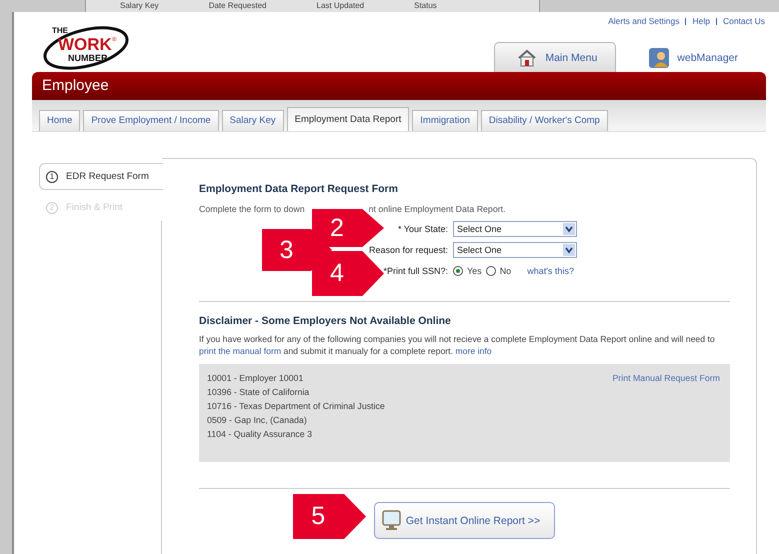 The image size is (779, 554). I want to click on company-item: 0509 - Gap Inc, (Canada), so click(257, 420).